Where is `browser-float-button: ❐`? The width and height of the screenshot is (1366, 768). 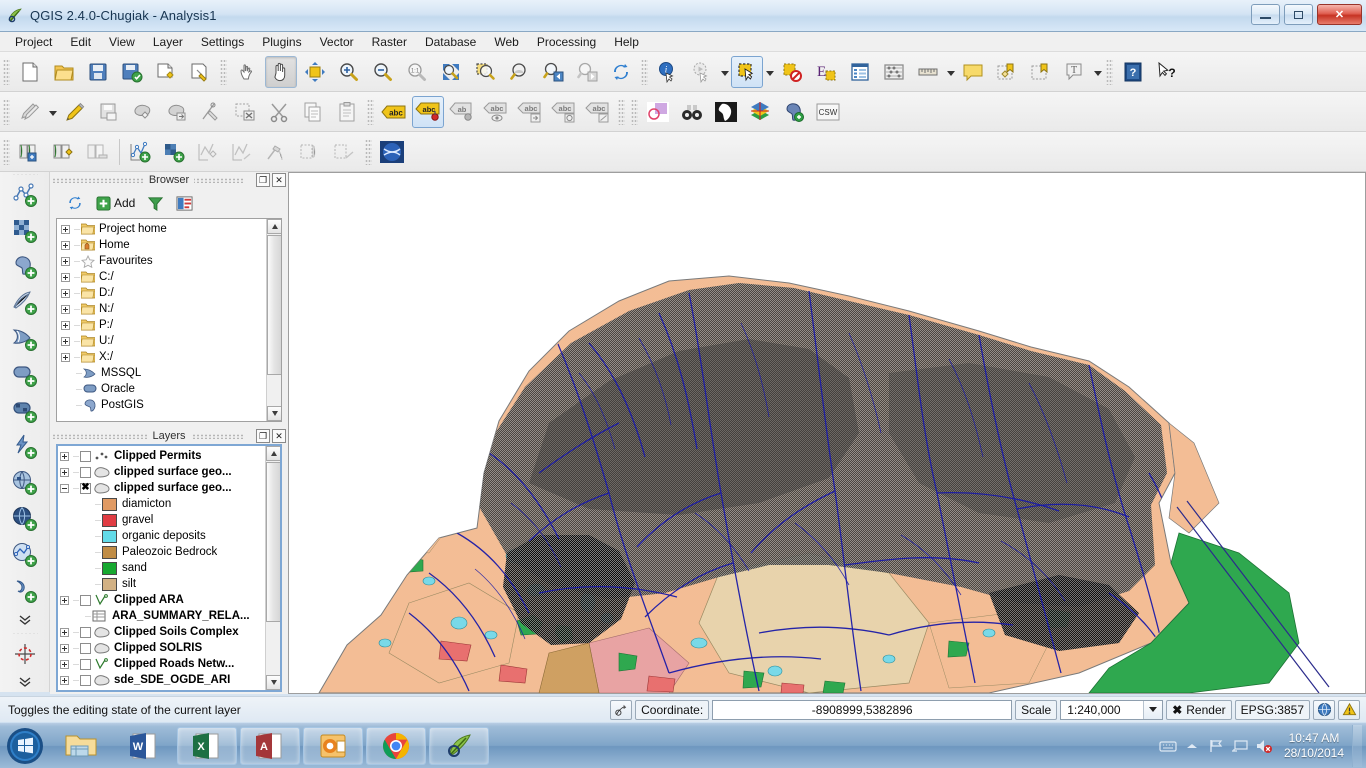
browser-float-button: ❐ is located at coordinates (263, 180).